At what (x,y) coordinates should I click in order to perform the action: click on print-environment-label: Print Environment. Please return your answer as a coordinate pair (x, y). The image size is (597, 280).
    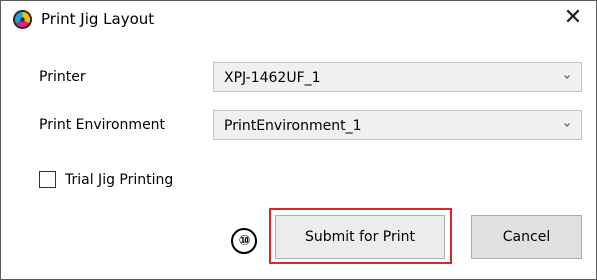
    Looking at the image, I should click on (102, 125).